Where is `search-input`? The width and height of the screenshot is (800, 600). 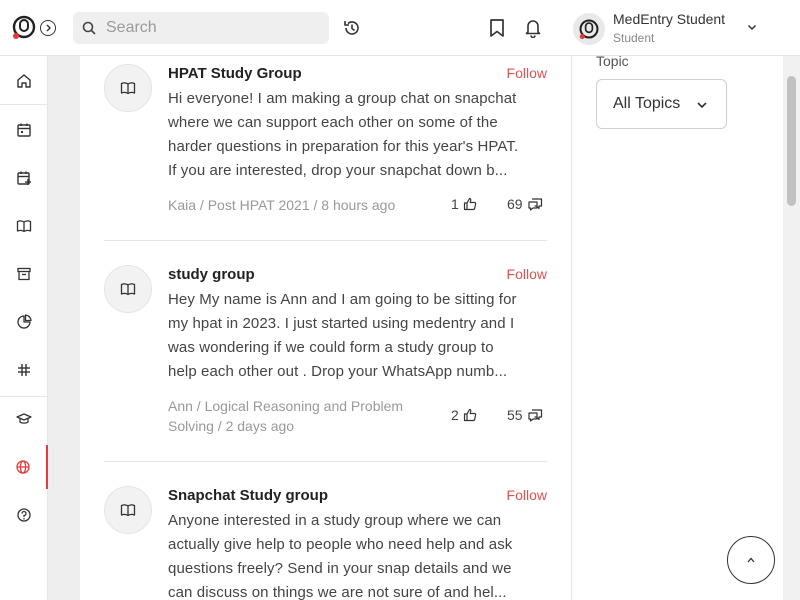
search-input is located at coordinates (213, 28).